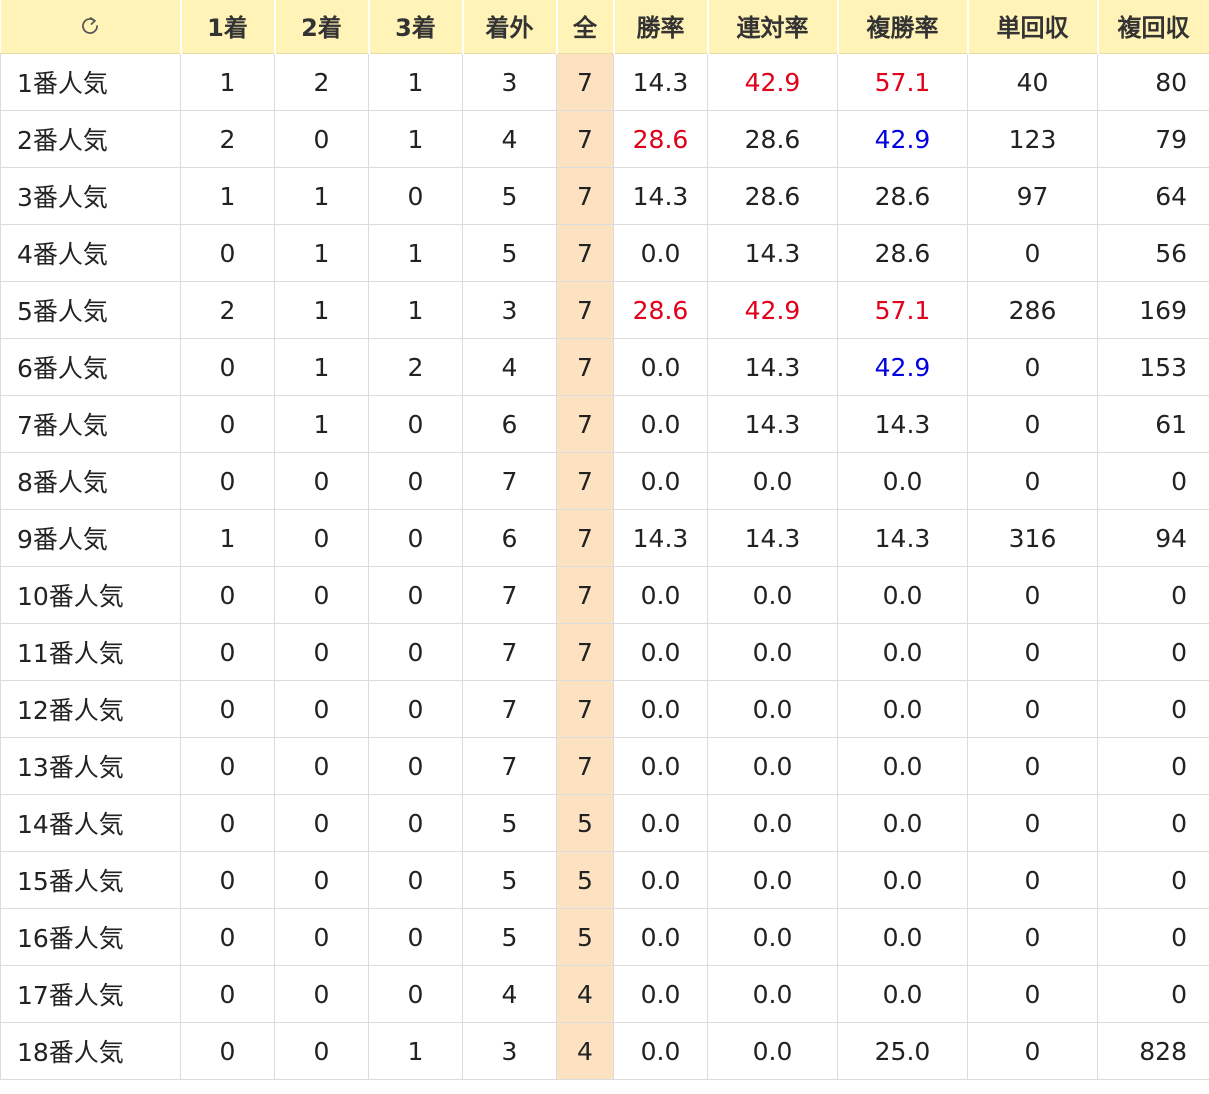 The height and width of the screenshot is (1094, 1209). I want to click on row-label: 10番人気, so click(90, 595).